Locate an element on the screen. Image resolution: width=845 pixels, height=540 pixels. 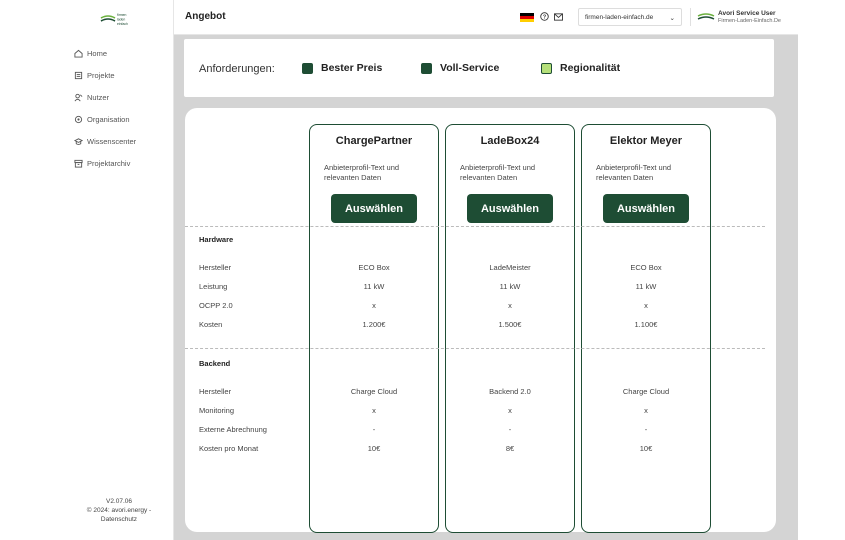
requirement-regionalitaet: Regionalität is located at coordinates (580, 68).